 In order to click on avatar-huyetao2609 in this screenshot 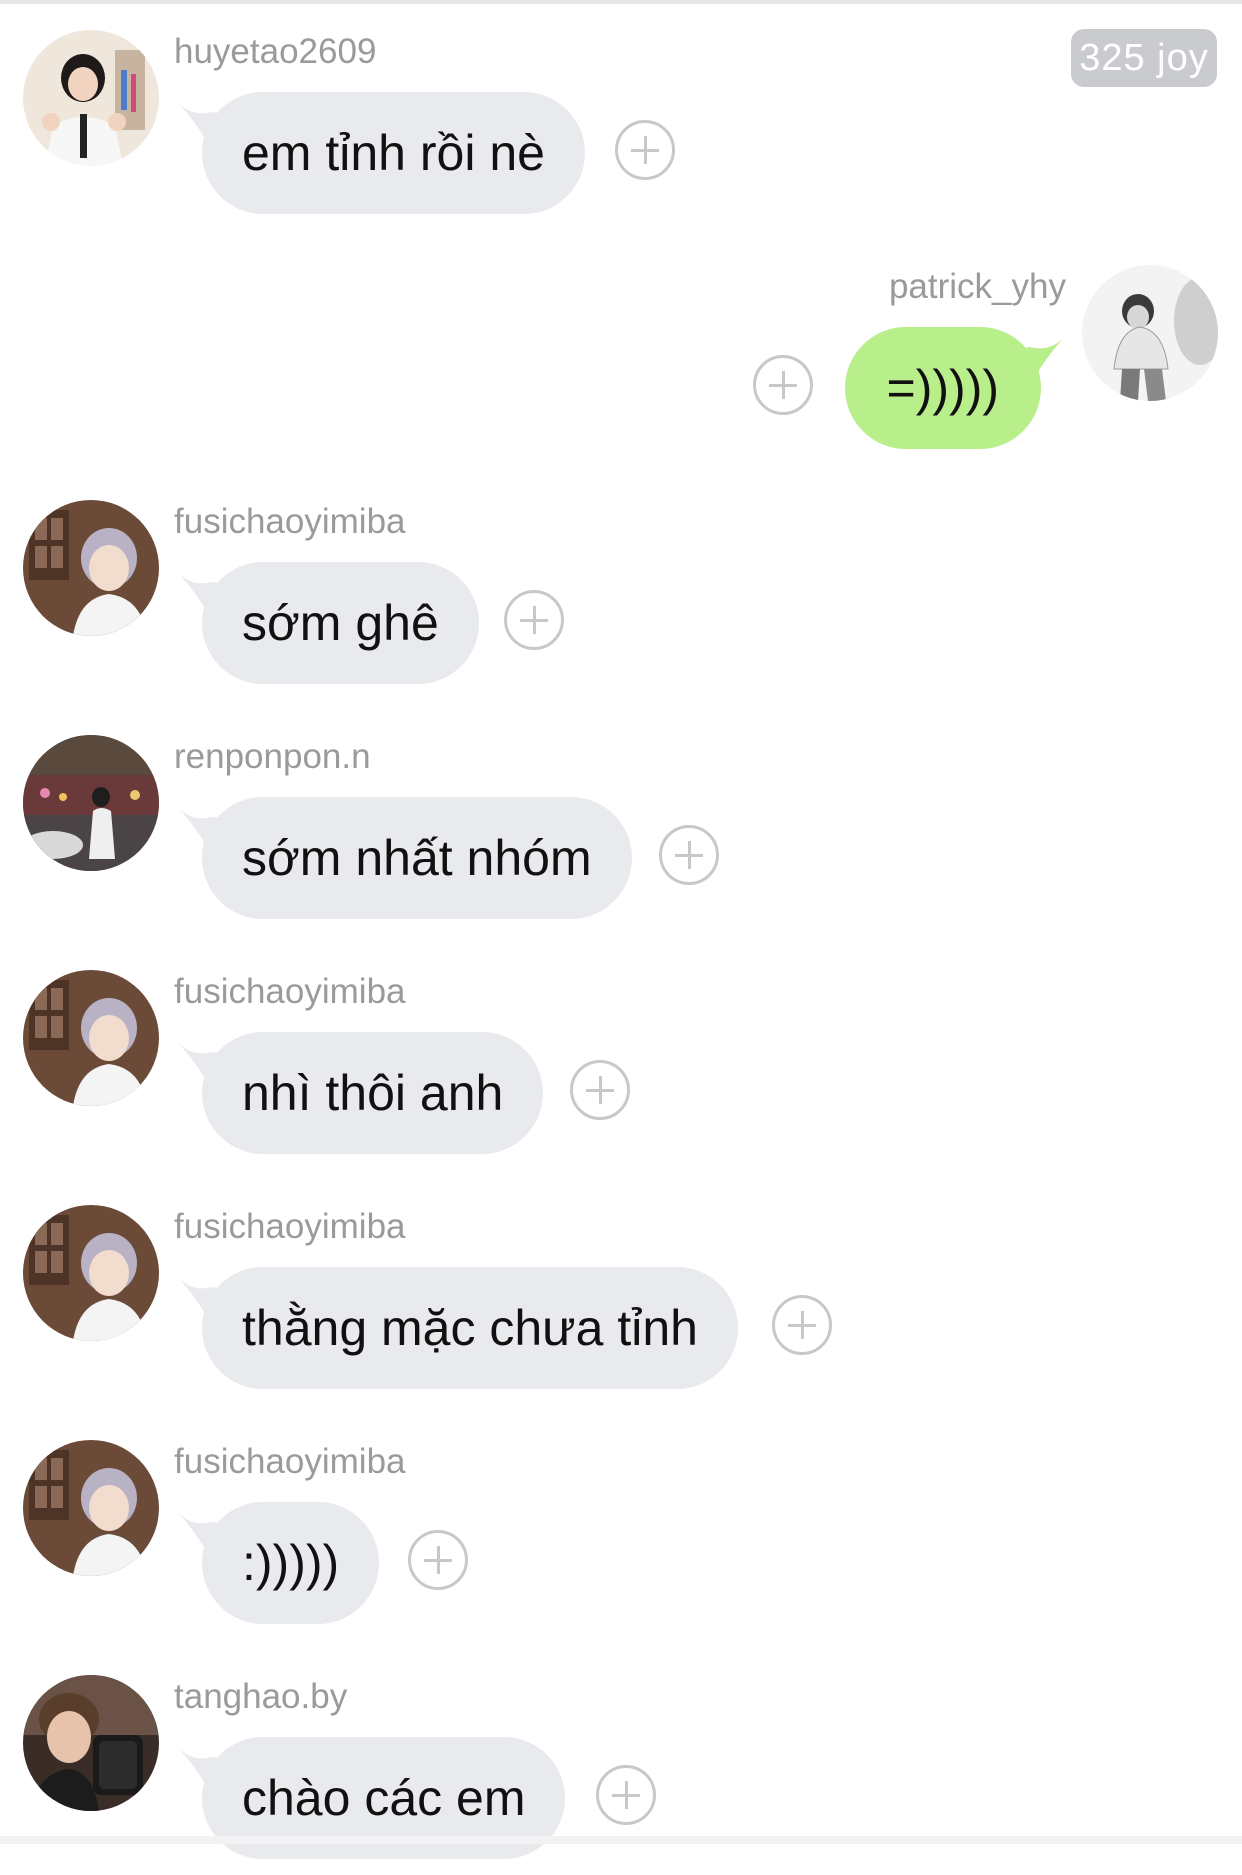, I will do `click(91, 98)`.